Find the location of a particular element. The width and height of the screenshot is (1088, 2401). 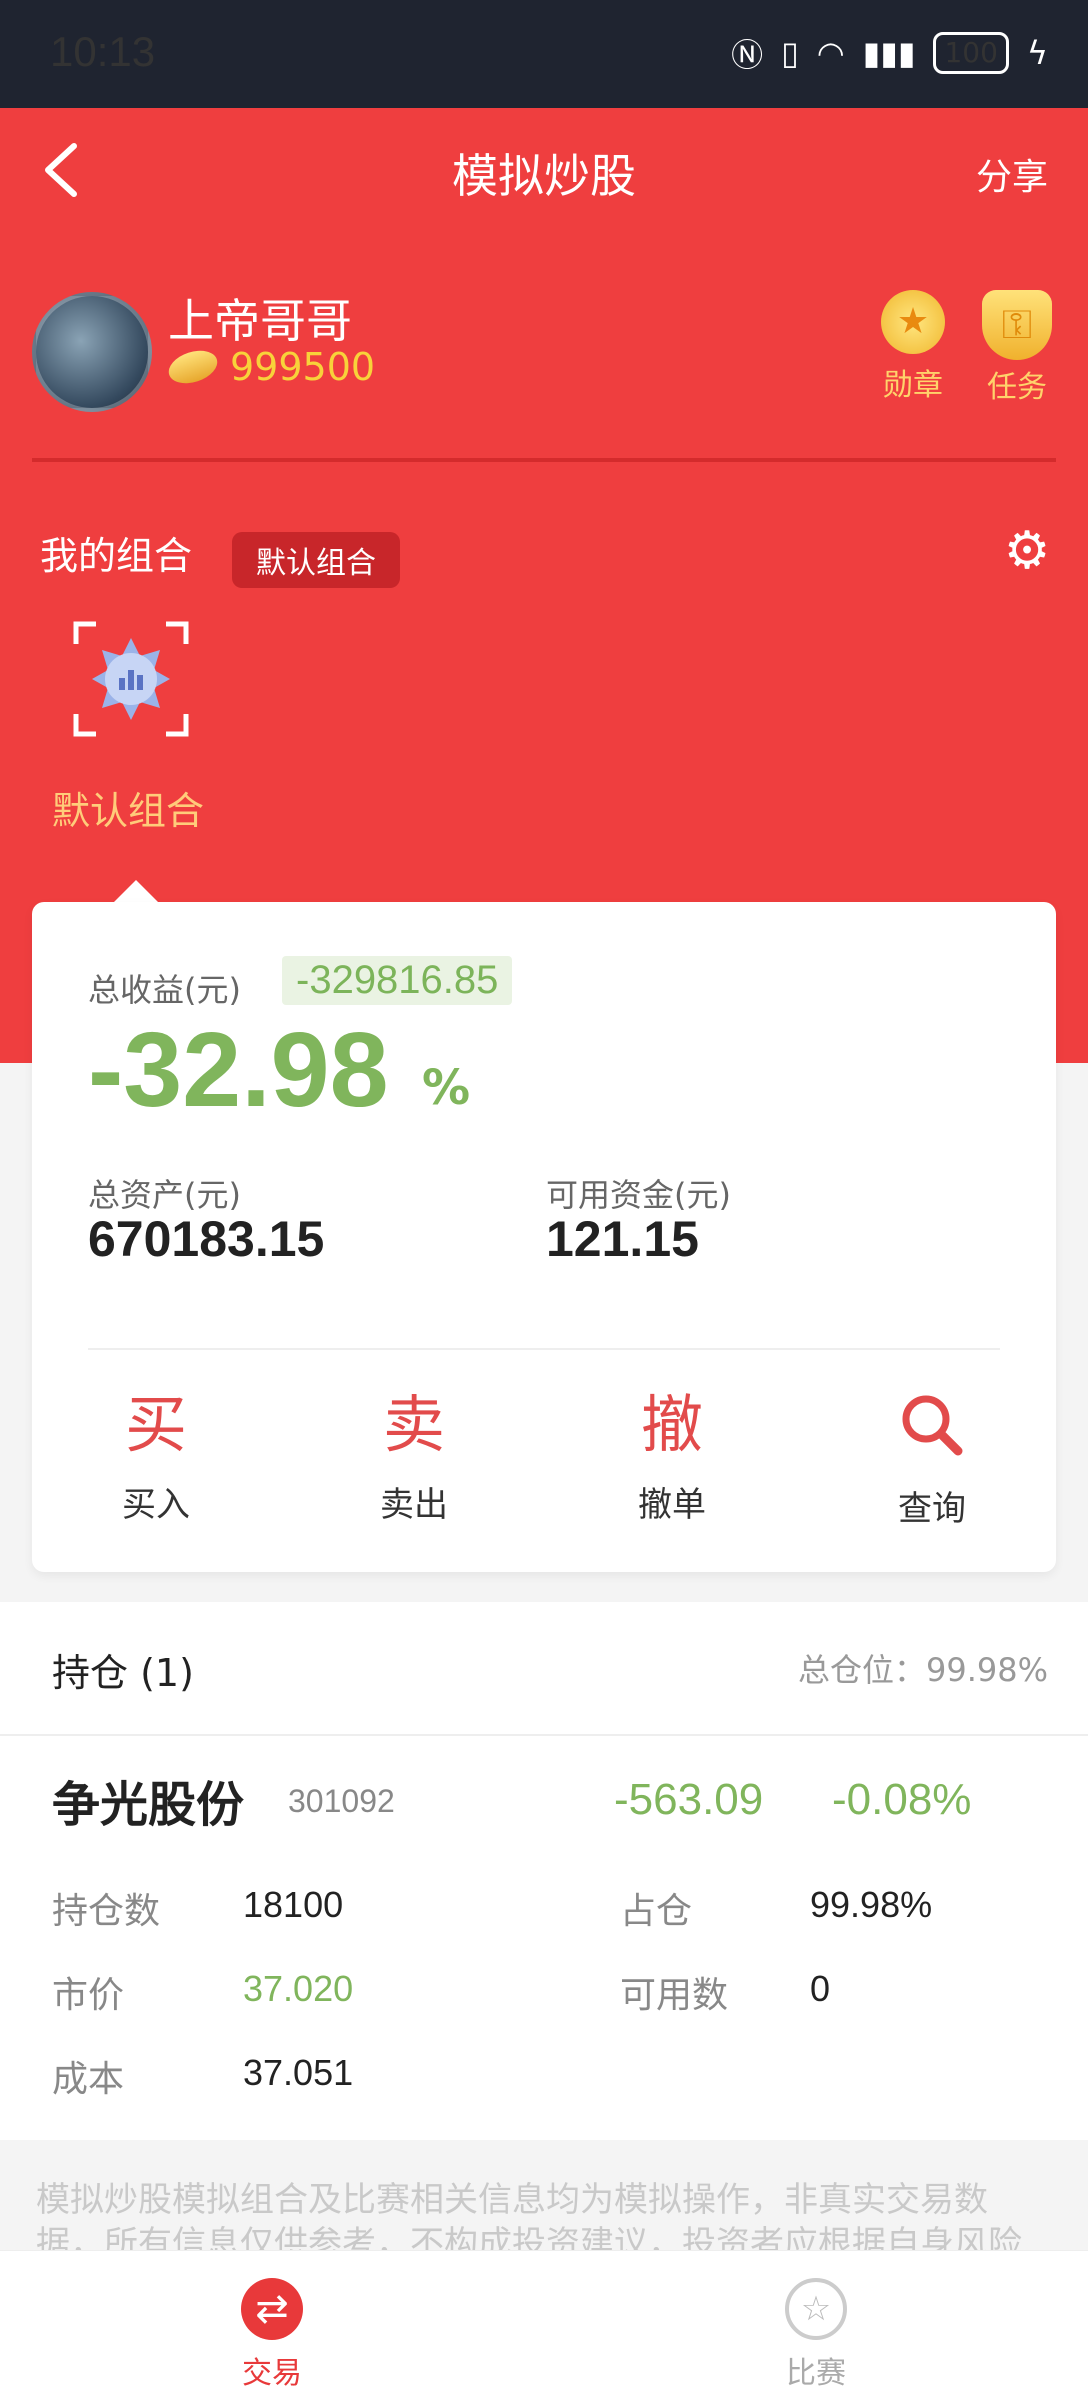

battery-icon: 100 is located at coordinates (971, 53).